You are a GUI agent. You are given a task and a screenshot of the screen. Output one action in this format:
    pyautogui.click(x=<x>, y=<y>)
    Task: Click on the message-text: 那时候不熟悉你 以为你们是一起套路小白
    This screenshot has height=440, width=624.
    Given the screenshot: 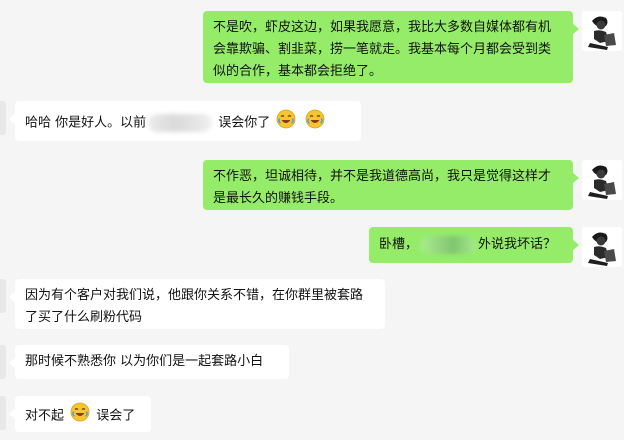 What is the action you would take?
    pyautogui.click(x=144, y=361)
    